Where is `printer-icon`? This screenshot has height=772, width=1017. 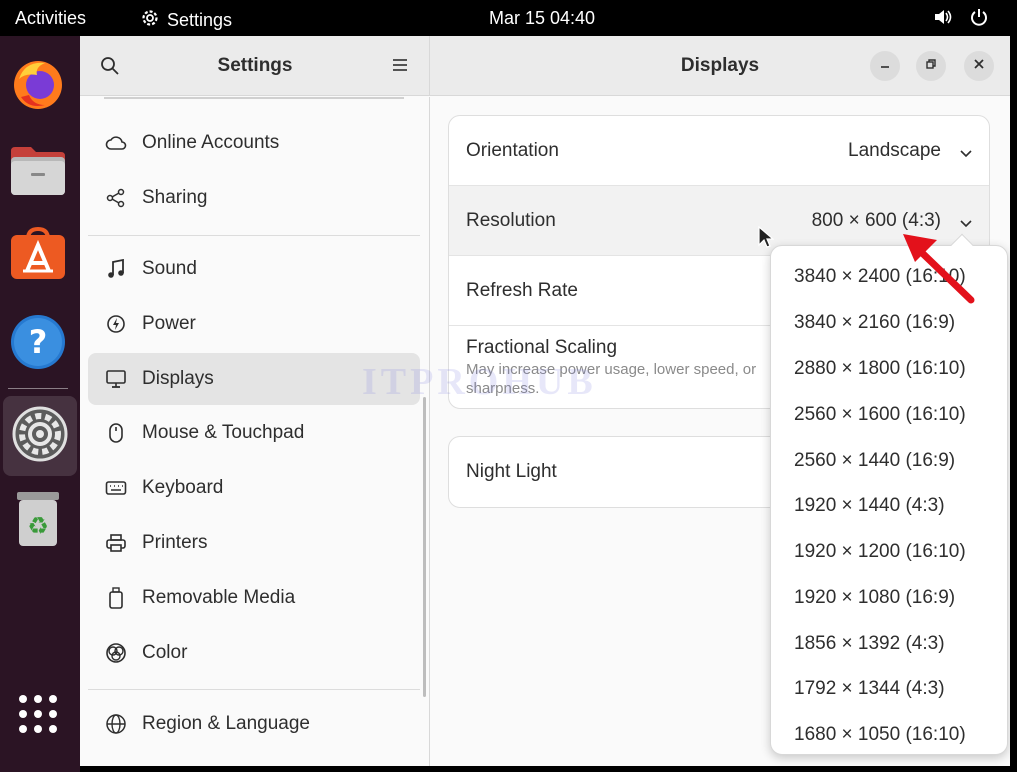
printer-icon is located at coordinates (116, 543).